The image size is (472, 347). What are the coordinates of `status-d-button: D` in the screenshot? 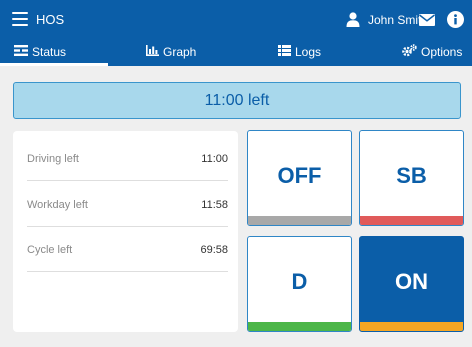 It's located at (299, 284).